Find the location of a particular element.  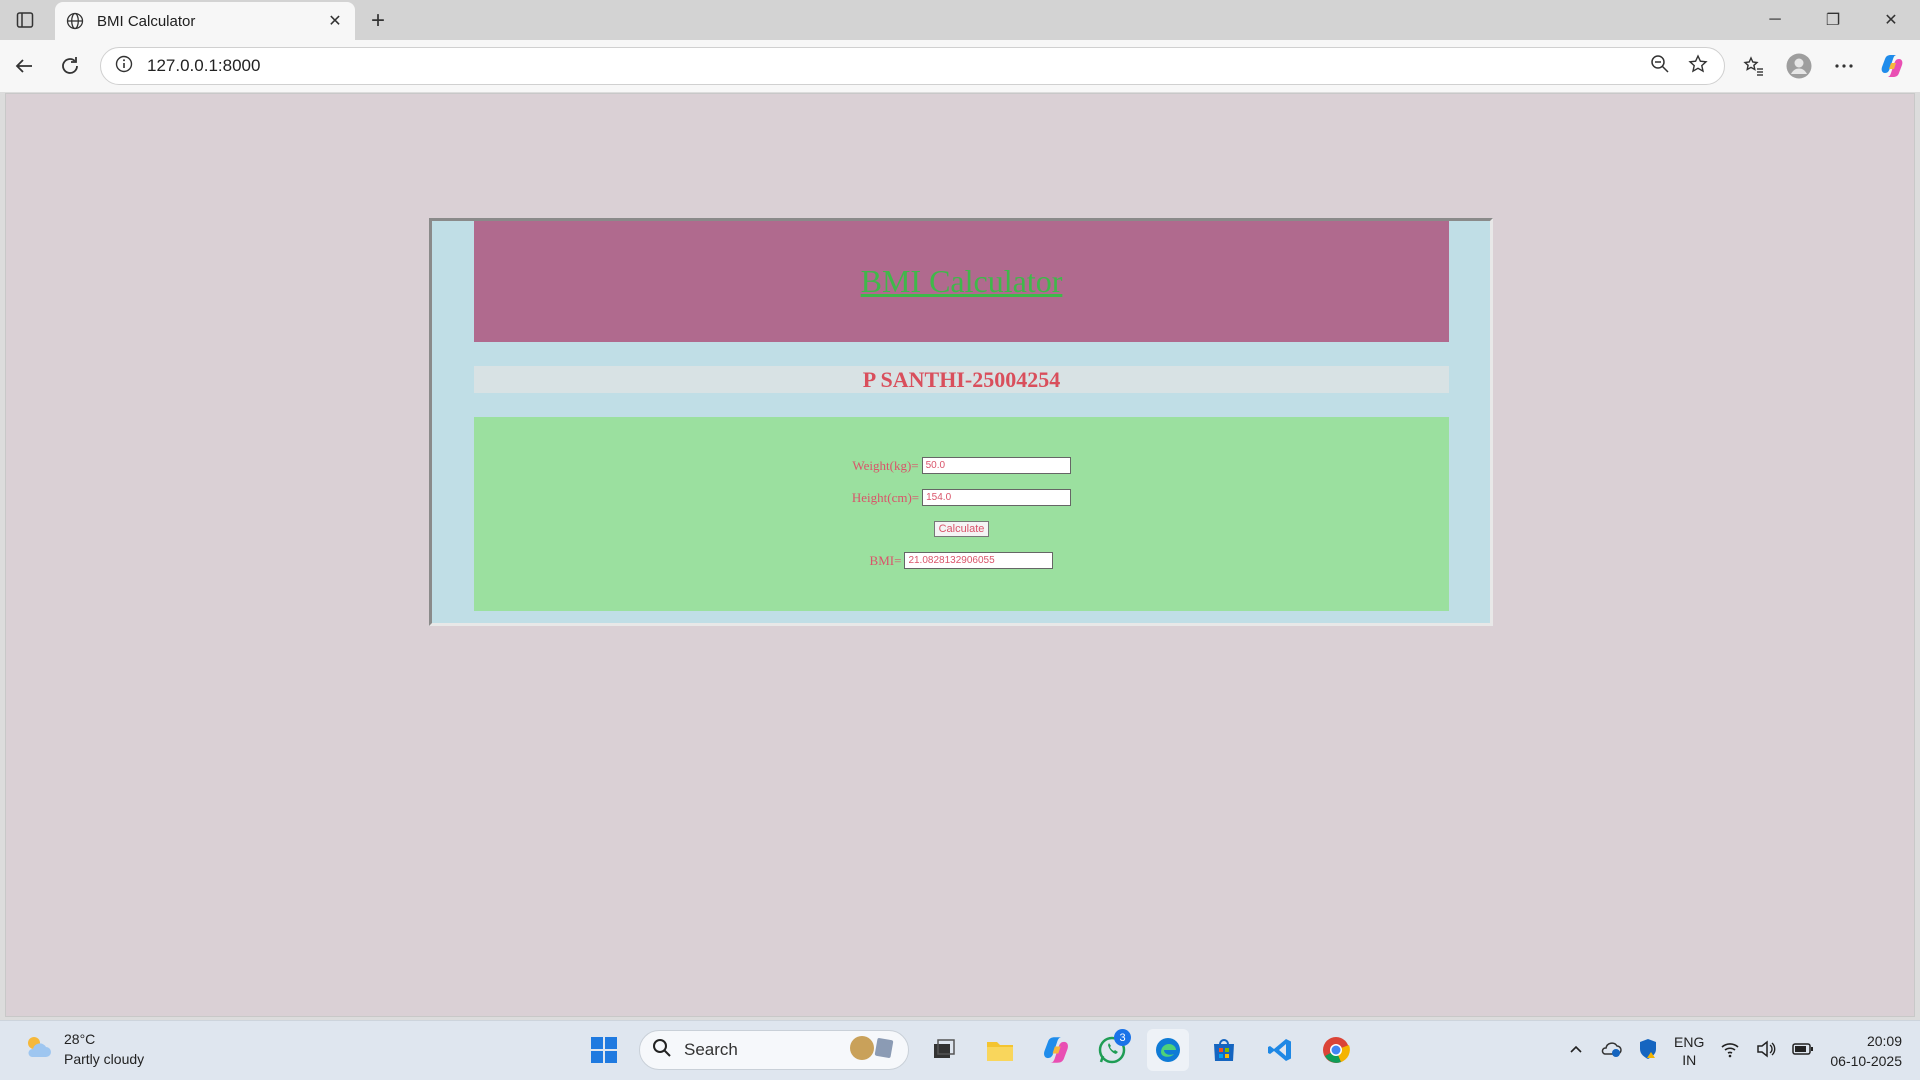

close-window-icon: ✕ is located at coordinates (1891, 20).